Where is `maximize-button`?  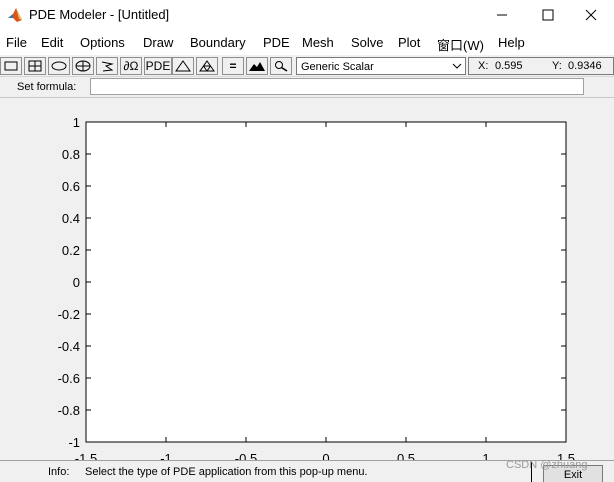
maximize-button is located at coordinates (548, 15).